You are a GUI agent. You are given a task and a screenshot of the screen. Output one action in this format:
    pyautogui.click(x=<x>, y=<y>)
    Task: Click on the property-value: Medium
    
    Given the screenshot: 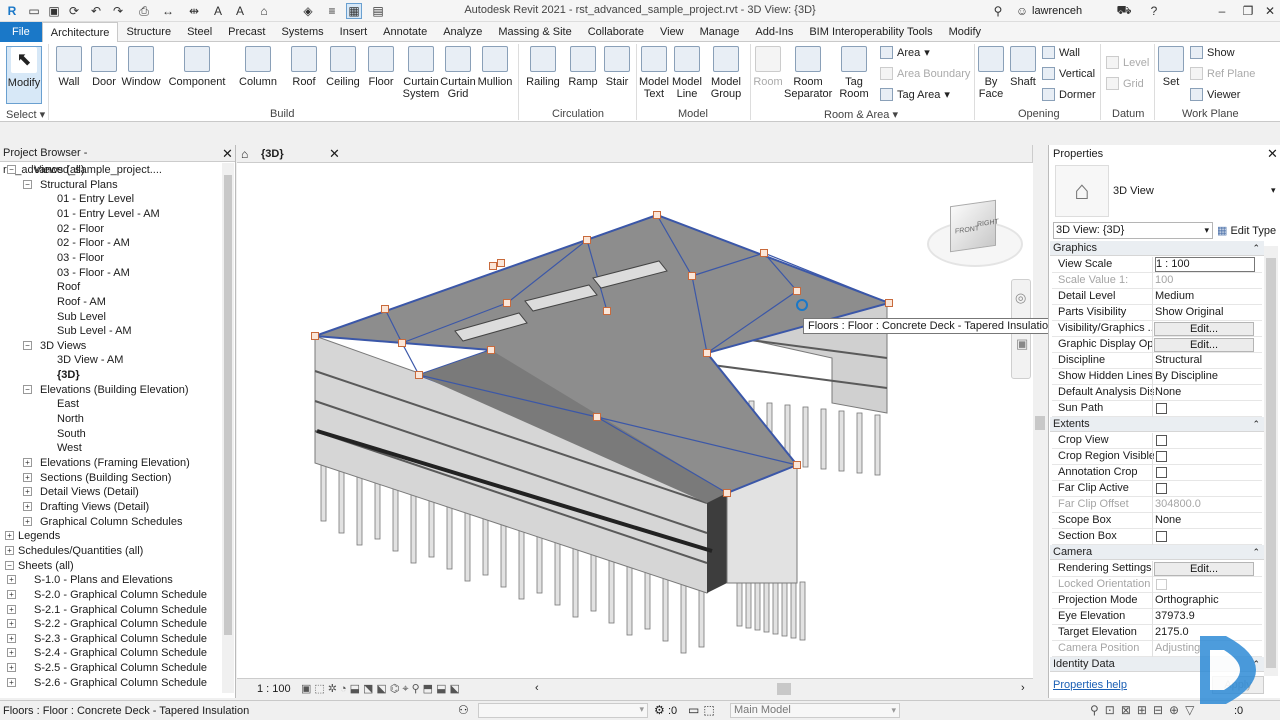 What is the action you would take?
    pyautogui.click(x=1205, y=296)
    